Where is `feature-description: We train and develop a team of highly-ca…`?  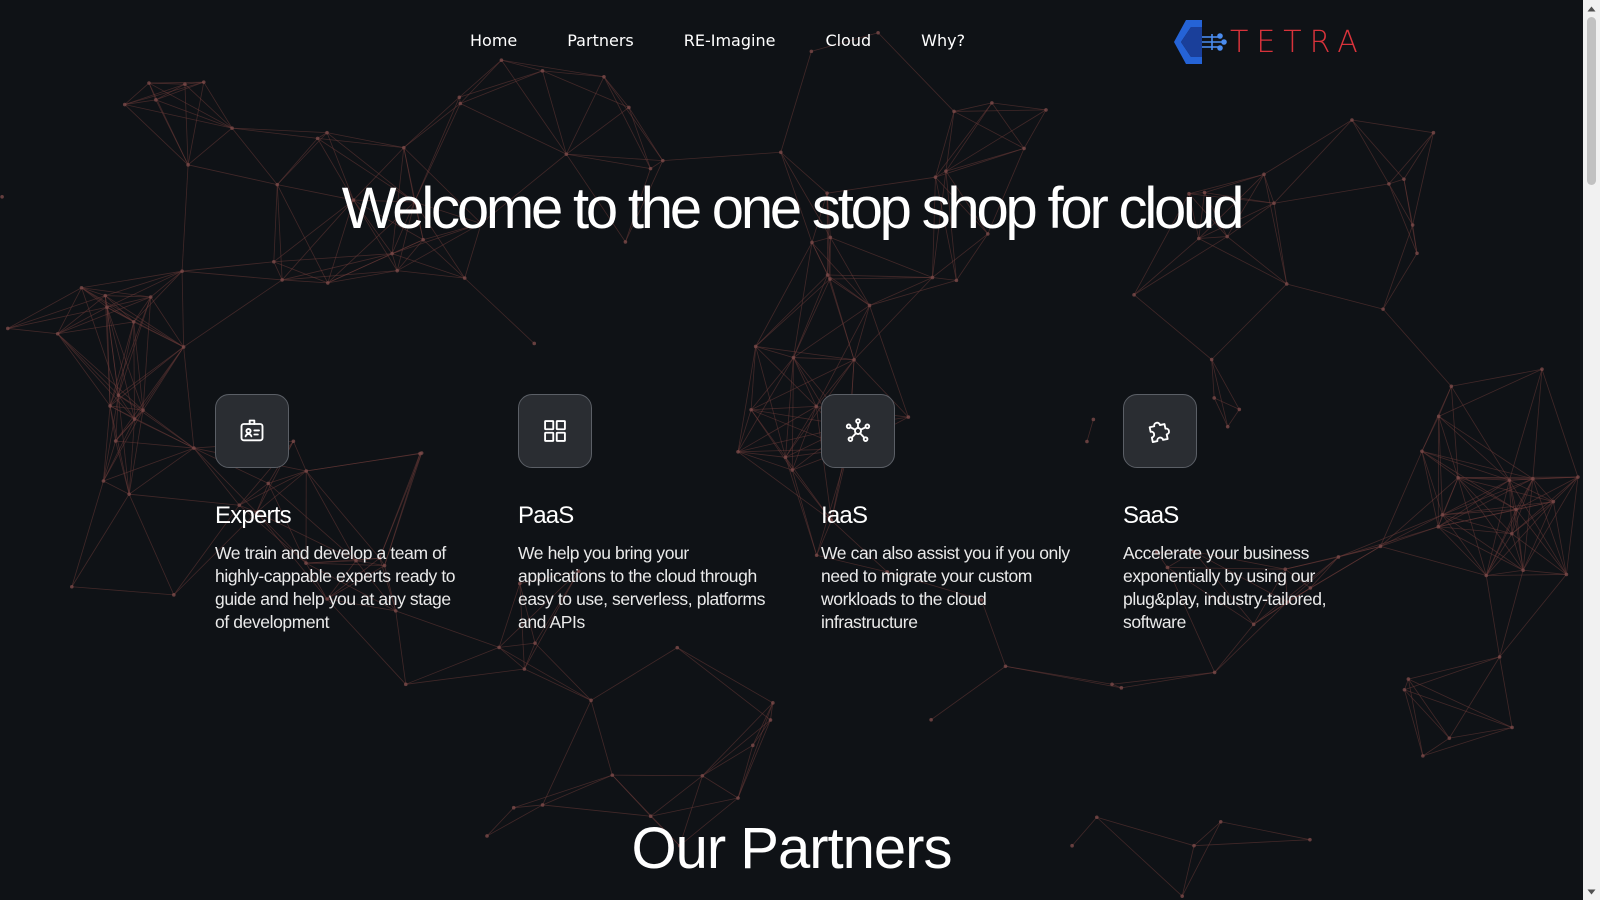 feature-description: We train and develop a team of highly-ca… is located at coordinates (335, 587).